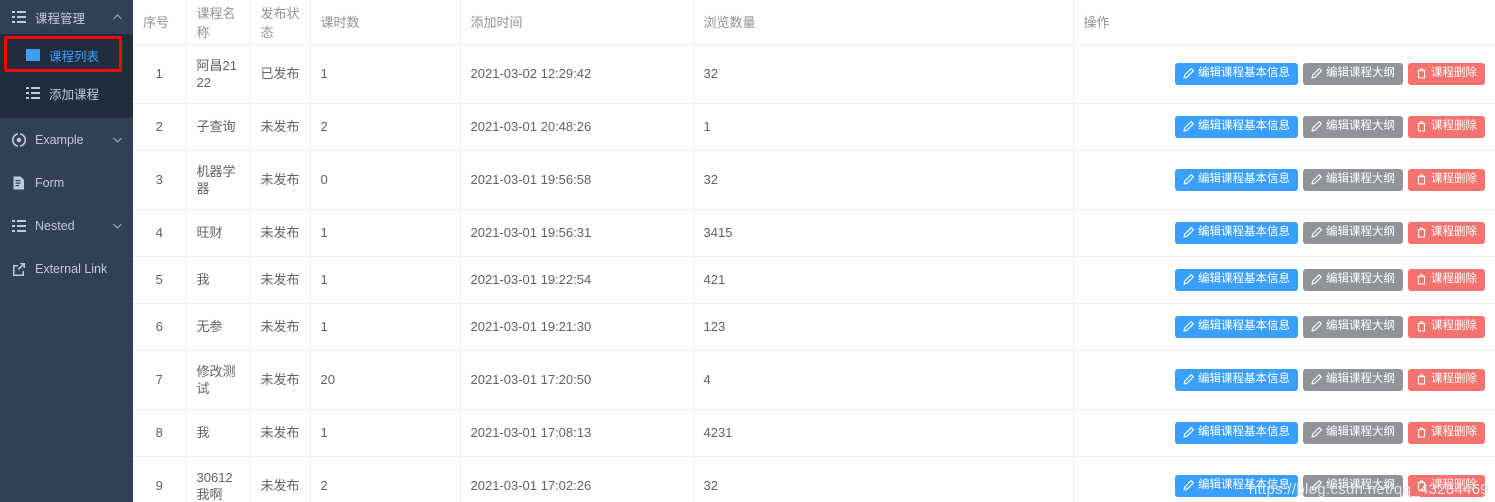 The width and height of the screenshot is (1495, 502). Describe the element at coordinates (66, 268) in the screenshot. I see `sidebar-item-external-link: External Link` at that location.